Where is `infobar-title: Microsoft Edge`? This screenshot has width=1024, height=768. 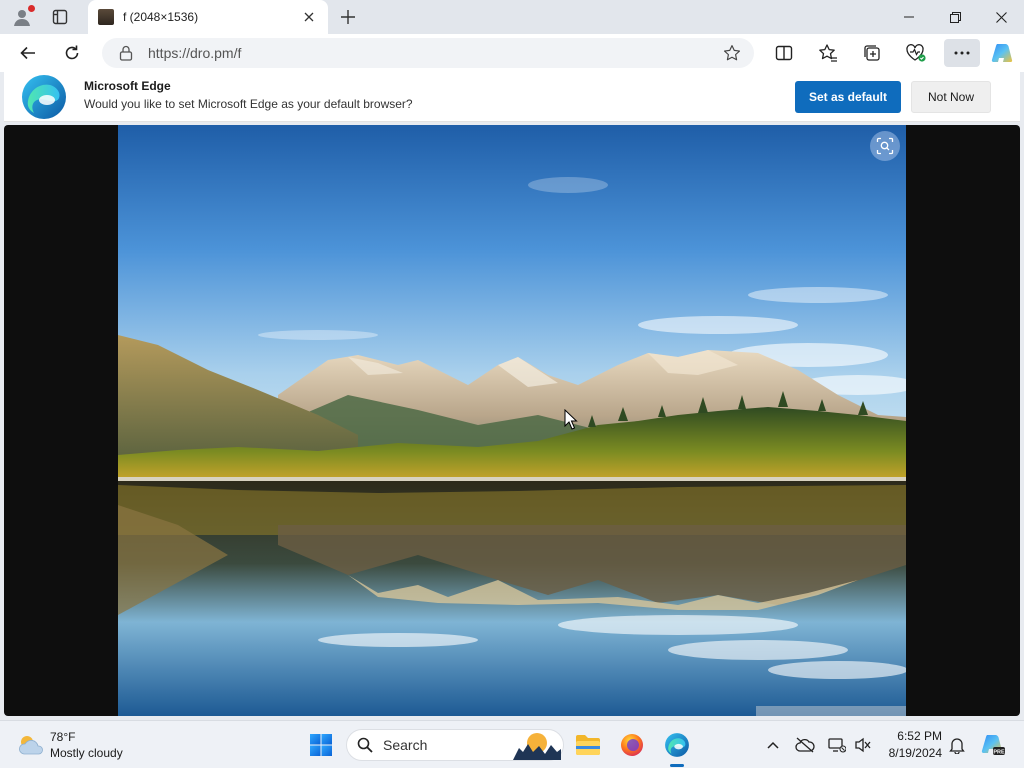
infobar-title: Microsoft Edge is located at coordinates (127, 86).